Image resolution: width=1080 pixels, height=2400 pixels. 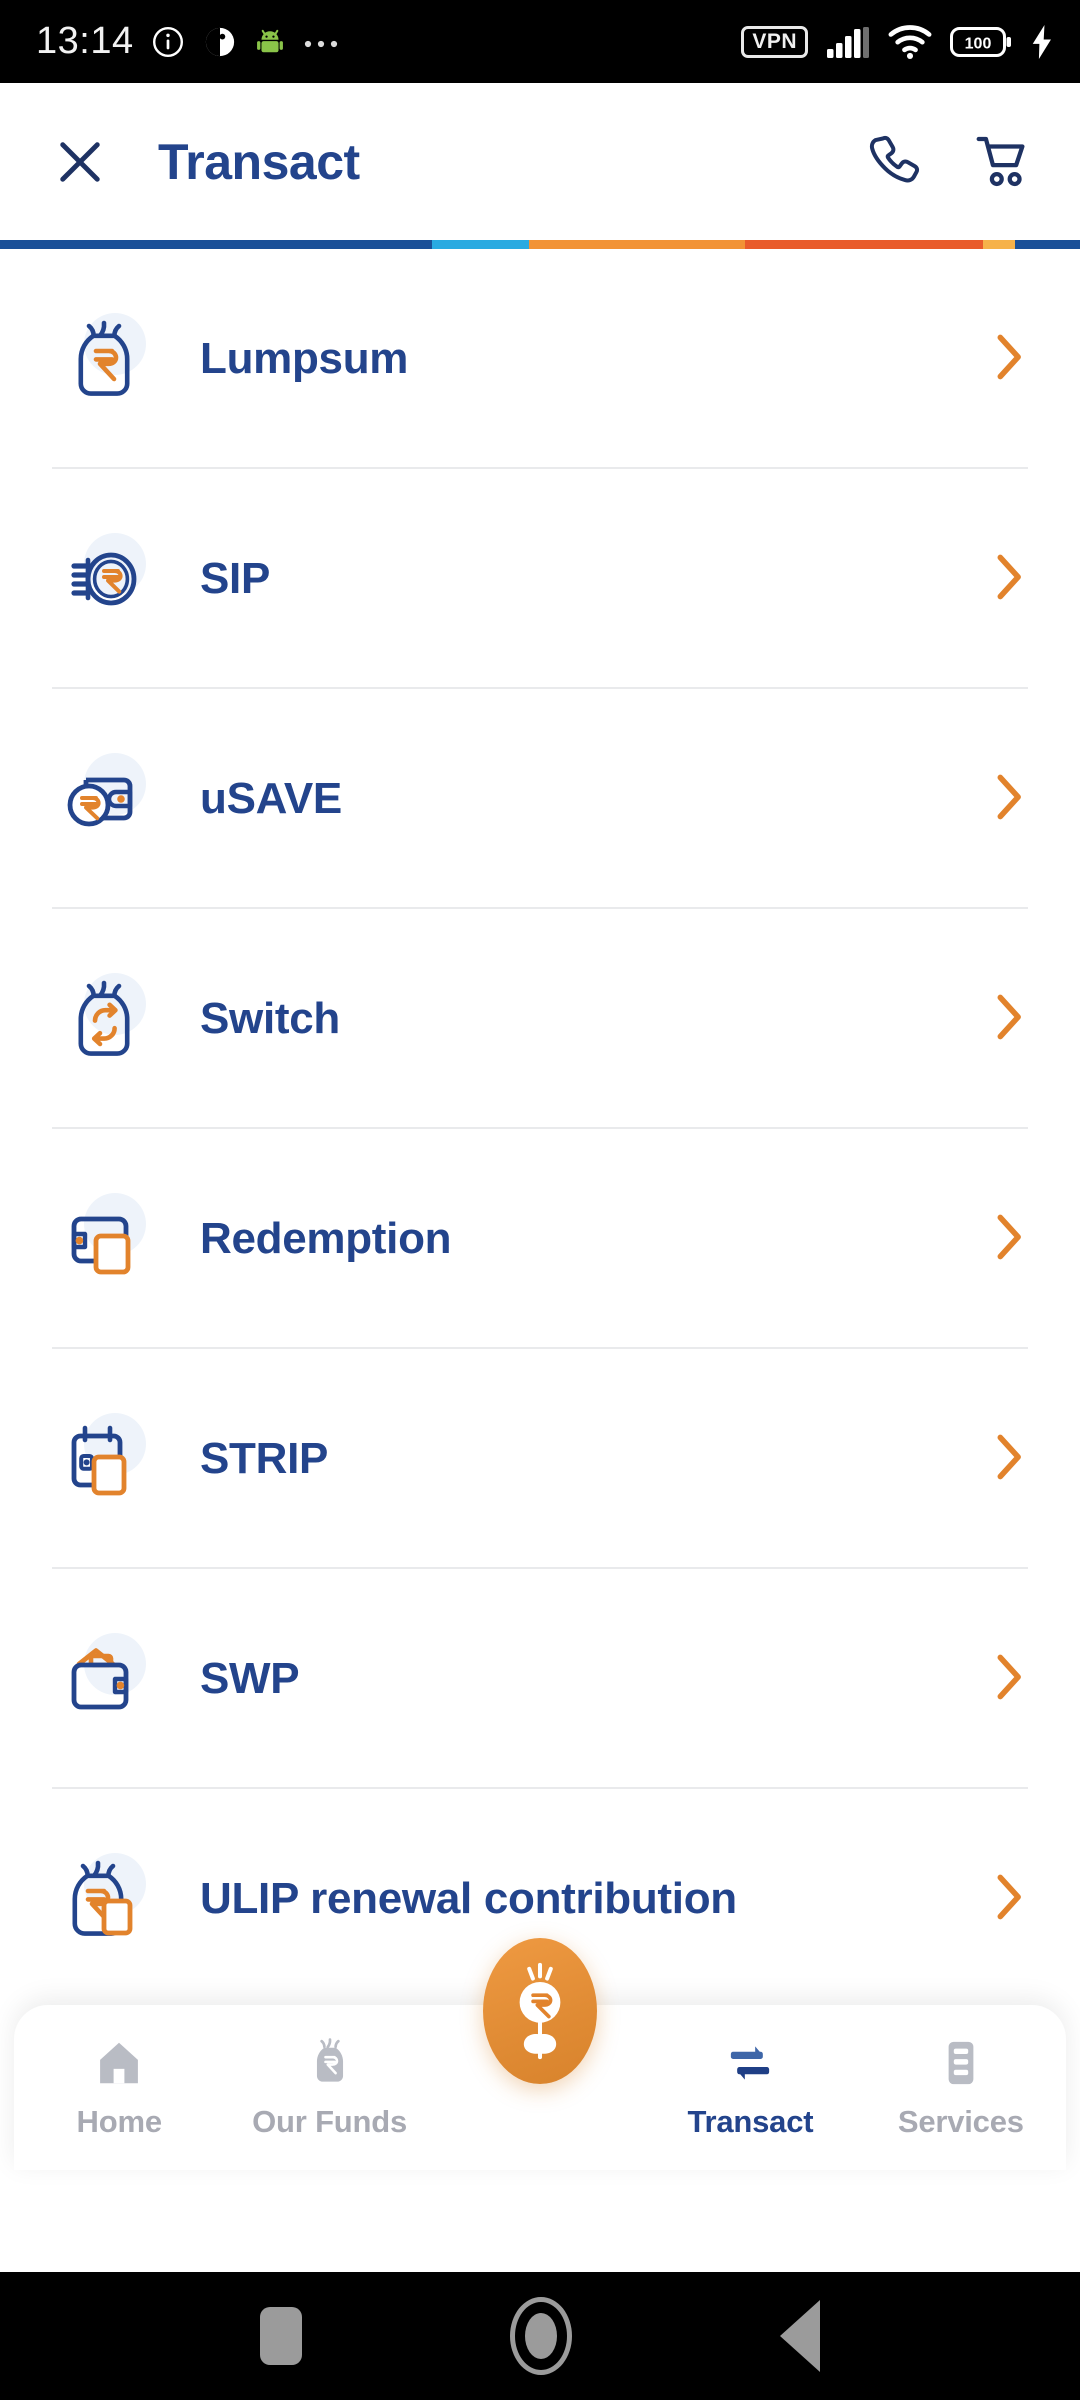 I want to click on list-item-label: Lumpsum, so click(x=304, y=358).